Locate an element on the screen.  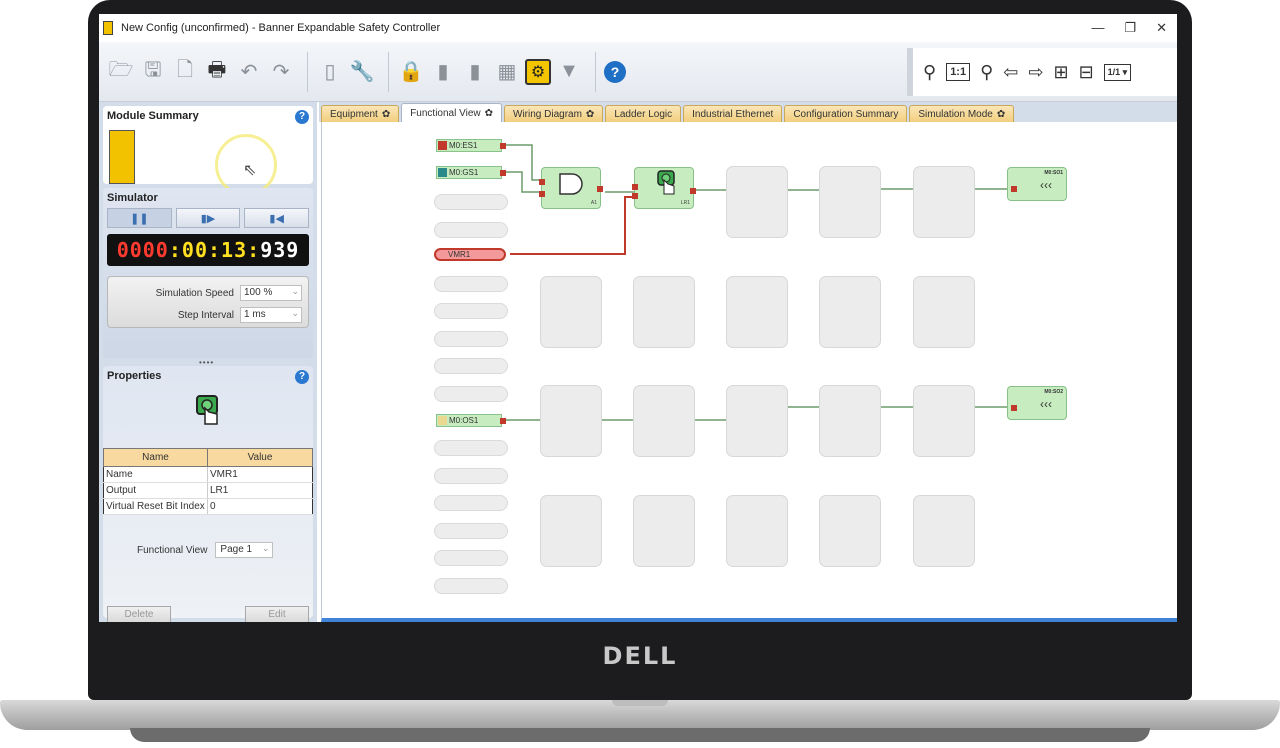
arrow-right-icon: ⇨ is located at coordinates (1035, 72).